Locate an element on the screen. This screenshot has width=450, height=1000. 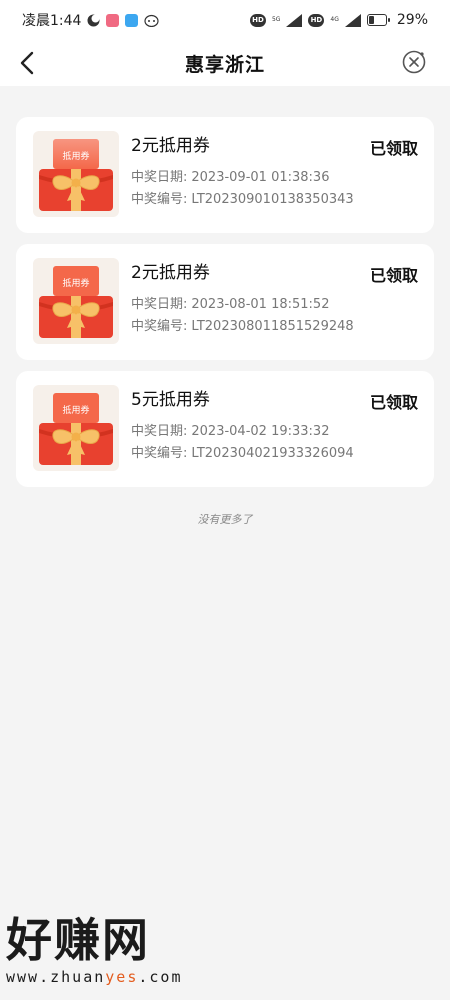
status-bar: 凌晨1:44 HD 5G HD 4G 29% is located at coordinates (225, 20).